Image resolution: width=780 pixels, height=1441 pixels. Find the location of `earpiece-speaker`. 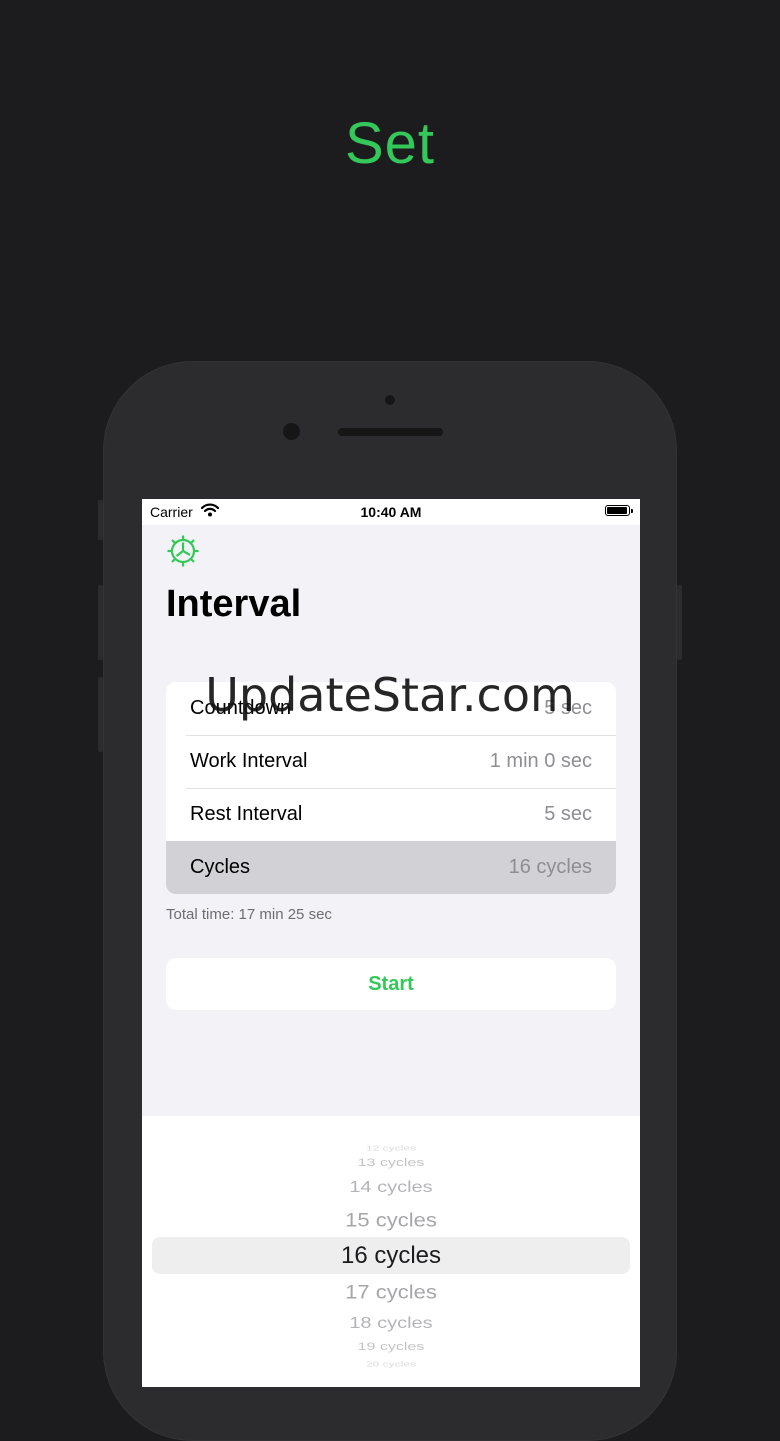

earpiece-speaker is located at coordinates (390, 432).